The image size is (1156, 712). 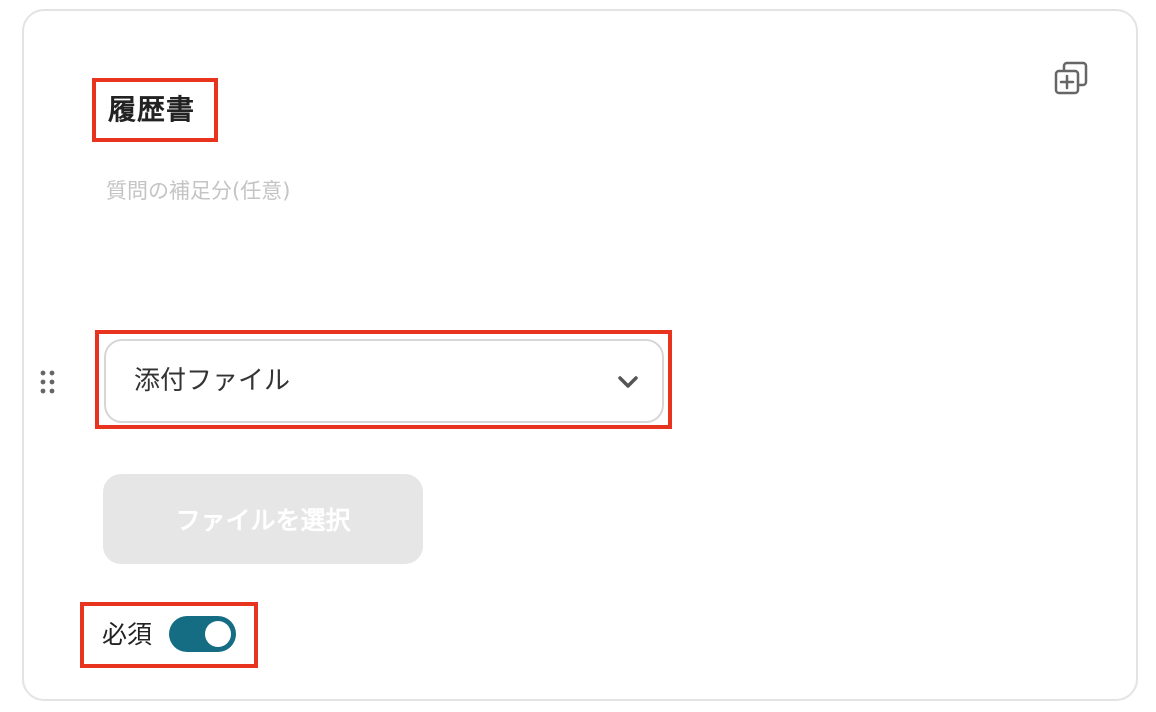 I want to click on drag-handle, so click(x=48, y=382).